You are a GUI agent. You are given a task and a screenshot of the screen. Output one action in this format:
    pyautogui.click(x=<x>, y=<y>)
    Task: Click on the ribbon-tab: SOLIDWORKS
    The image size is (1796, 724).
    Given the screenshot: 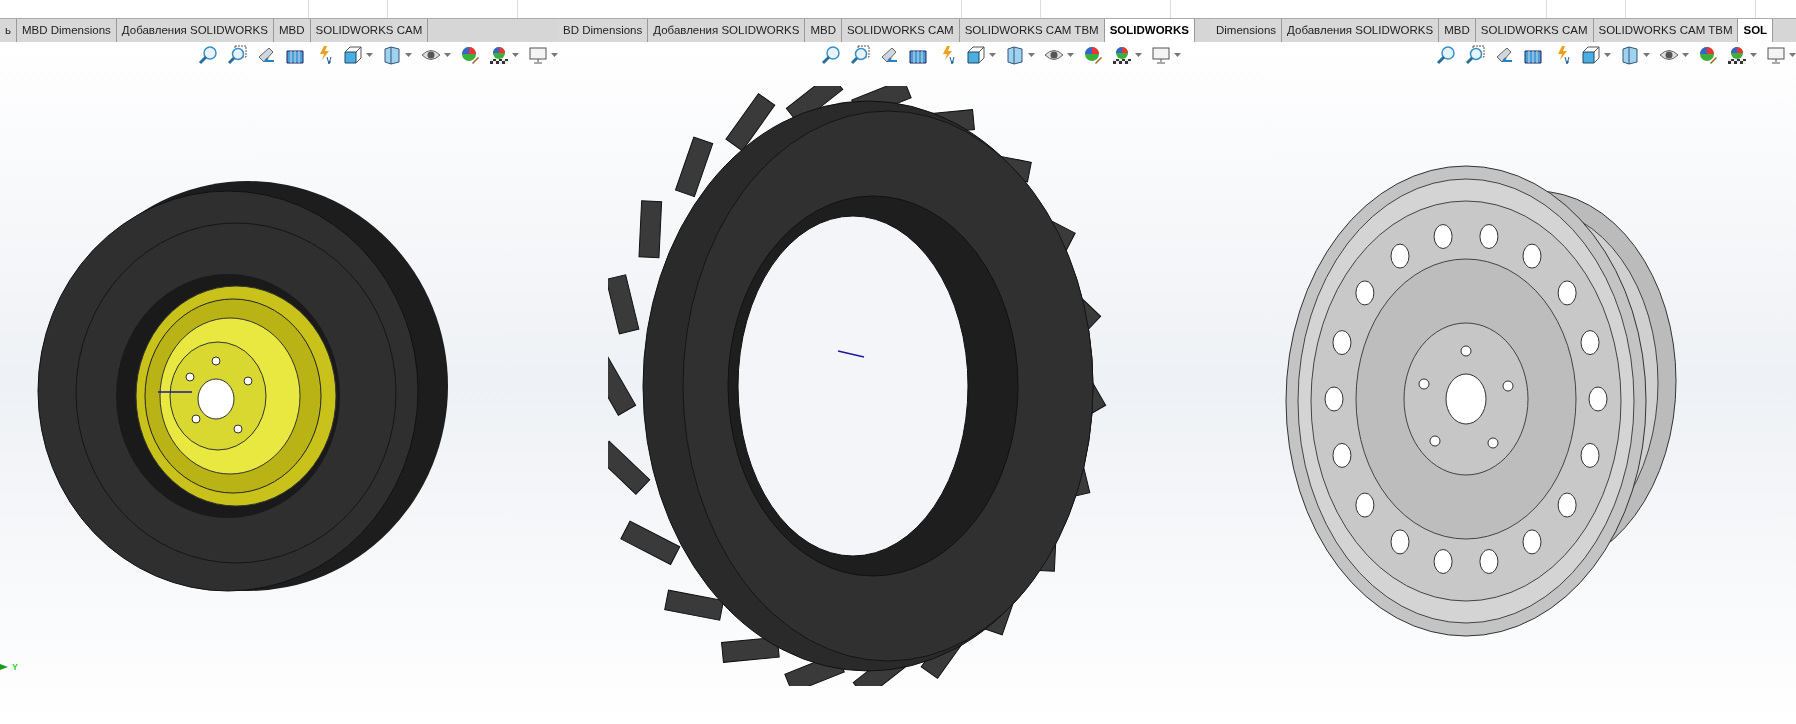 What is the action you would take?
    pyautogui.click(x=1149, y=30)
    